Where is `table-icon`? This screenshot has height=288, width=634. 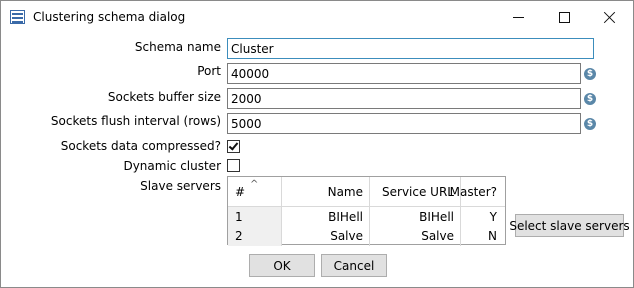
table-icon is located at coordinates (17, 17).